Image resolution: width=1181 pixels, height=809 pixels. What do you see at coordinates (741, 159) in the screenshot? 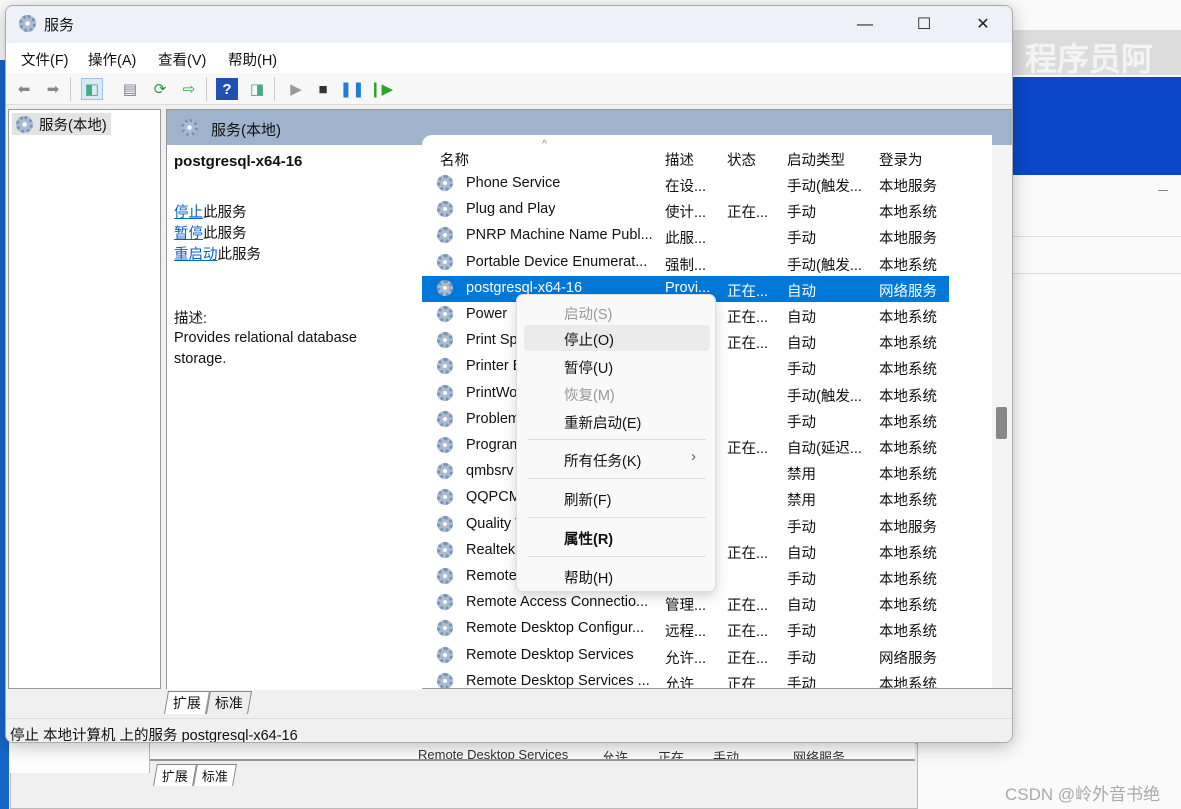
I see `column-status: 状态` at bounding box center [741, 159].